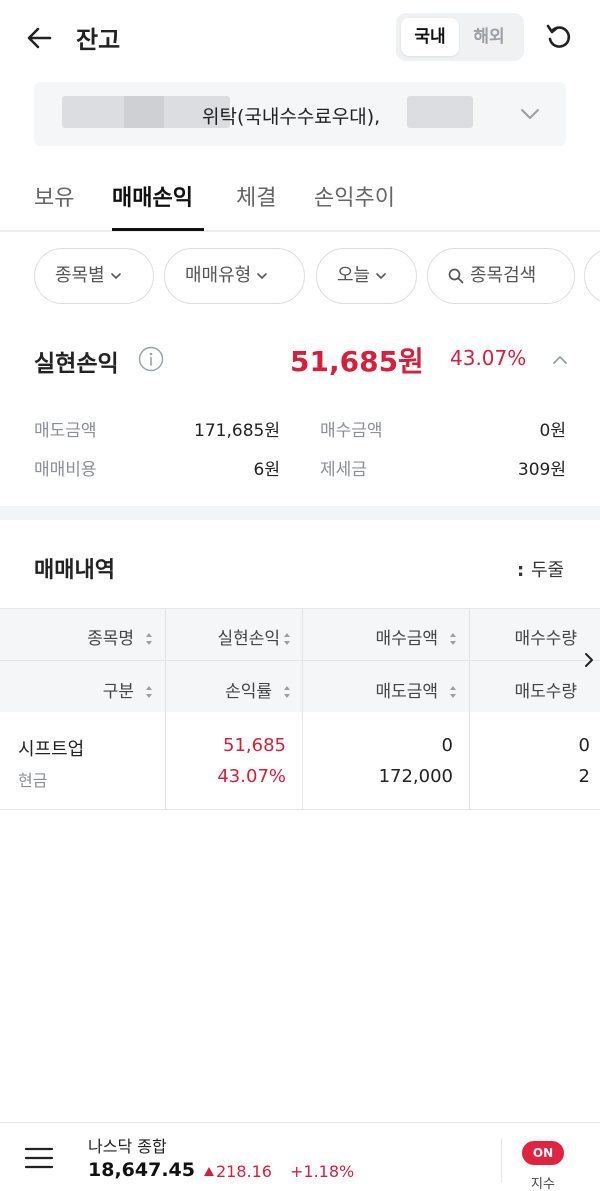 Image resolution: width=600 pixels, height=1191 pixels. What do you see at coordinates (151, 359) in the screenshot?
I see `info-icon` at bounding box center [151, 359].